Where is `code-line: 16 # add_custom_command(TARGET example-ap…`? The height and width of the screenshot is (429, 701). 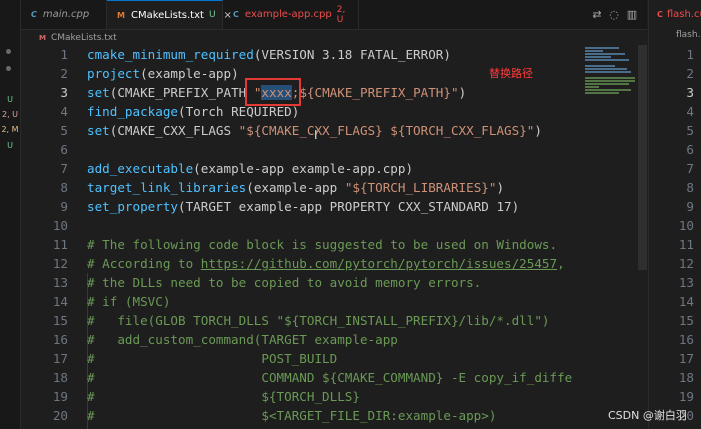
code-line: 16 # add_custom_command(TARGET example-ap… is located at coordinates (334, 339).